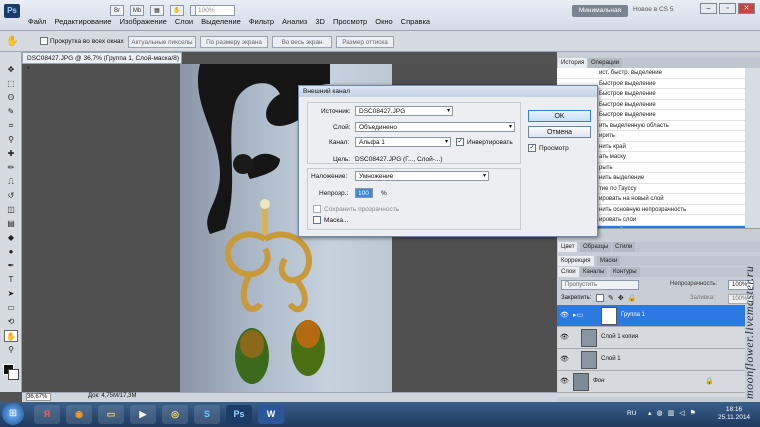  What do you see at coordinates (651, 316) in the screenshot?
I see `layer-group-1: 👁 ▸▭ Группа 1` at bounding box center [651, 316].